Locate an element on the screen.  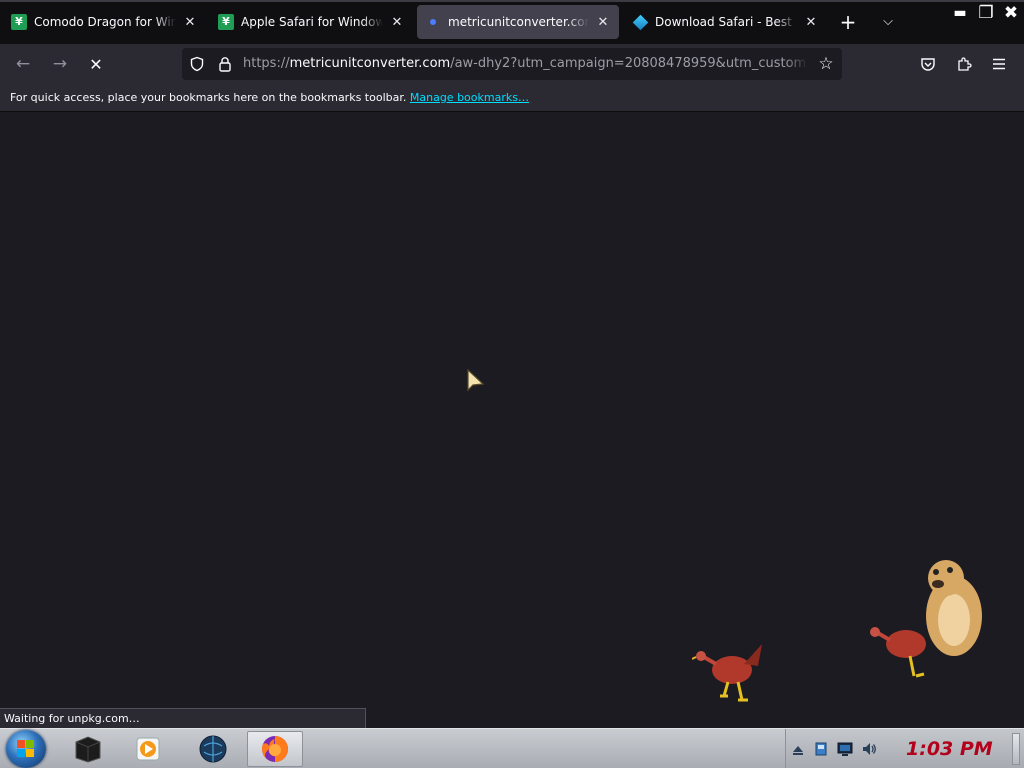
tab-metricunitconverter: metricunitconverter.com/aw-dhy2 ✕ is located at coordinates (518, 22).